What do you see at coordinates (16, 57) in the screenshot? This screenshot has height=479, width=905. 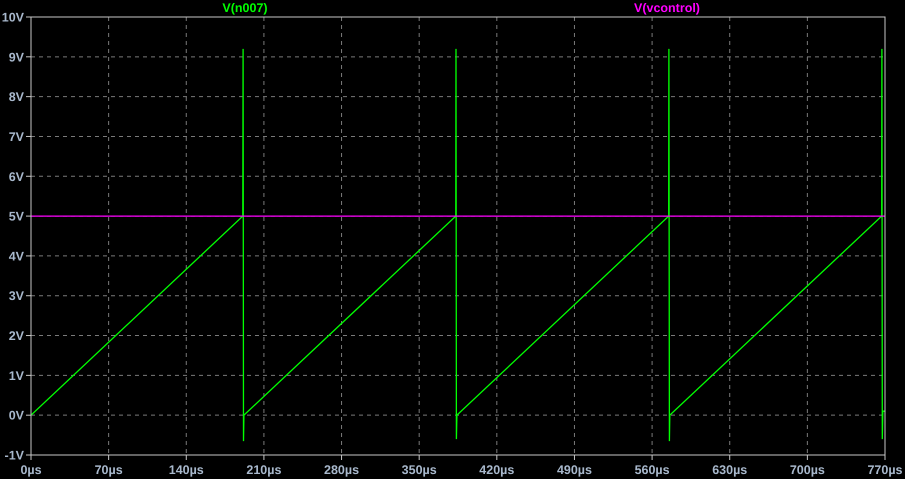 I see `axis-tick-label: 9V` at bounding box center [16, 57].